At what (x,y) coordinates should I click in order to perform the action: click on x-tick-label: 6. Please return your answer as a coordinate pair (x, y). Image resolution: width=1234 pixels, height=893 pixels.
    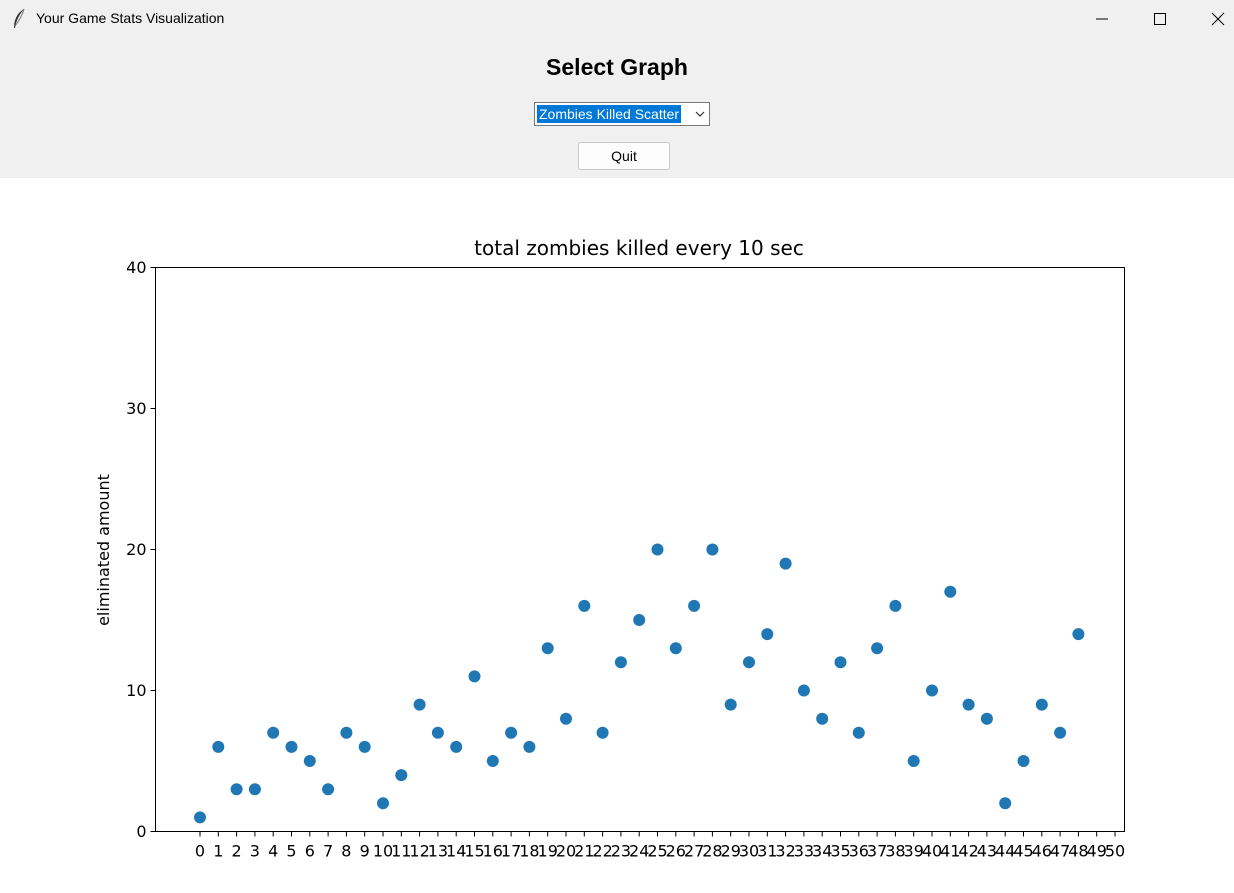
    Looking at the image, I should click on (310, 851).